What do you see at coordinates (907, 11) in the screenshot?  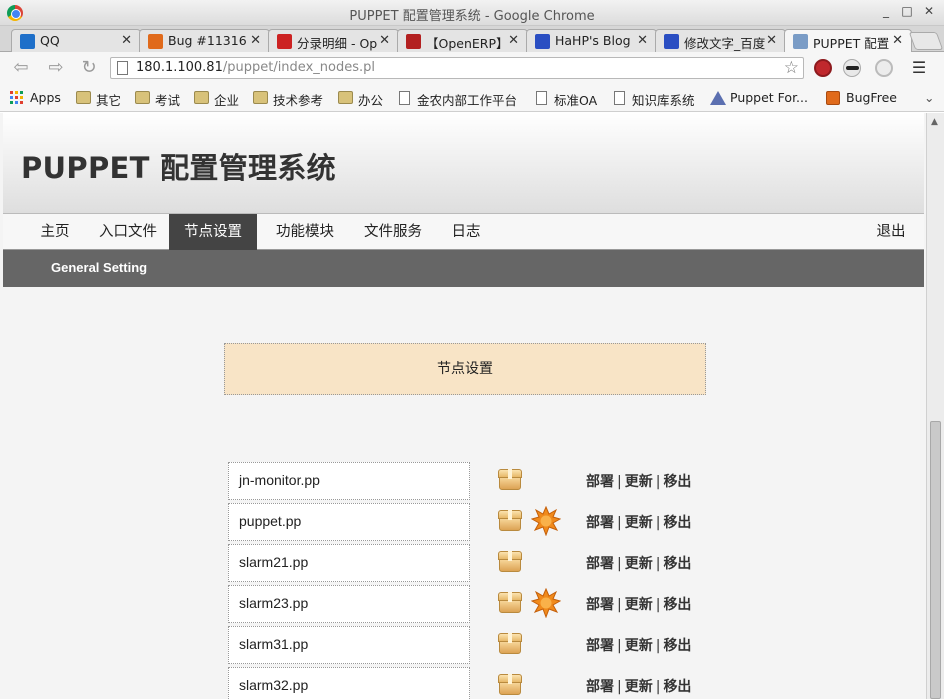 I see `maximize-button: □` at bounding box center [907, 11].